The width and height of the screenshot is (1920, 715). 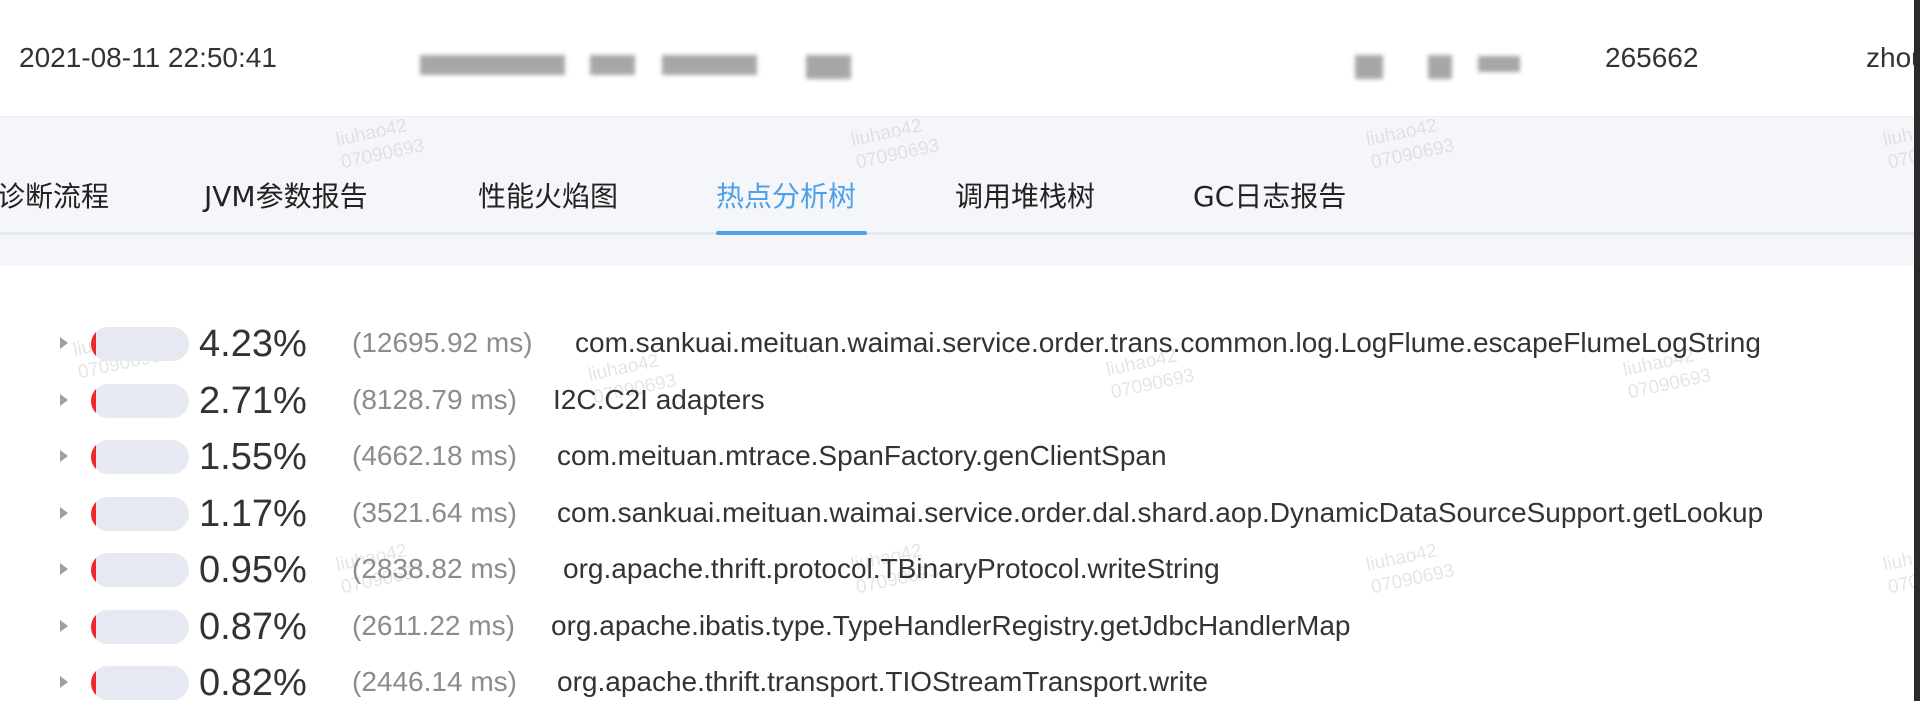 I want to click on hotspot-percent: 0.87%, so click(x=253, y=626).